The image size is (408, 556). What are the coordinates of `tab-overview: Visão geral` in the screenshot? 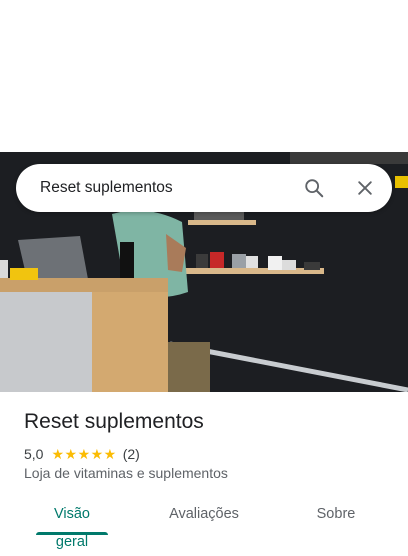 It's located at (72, 525).